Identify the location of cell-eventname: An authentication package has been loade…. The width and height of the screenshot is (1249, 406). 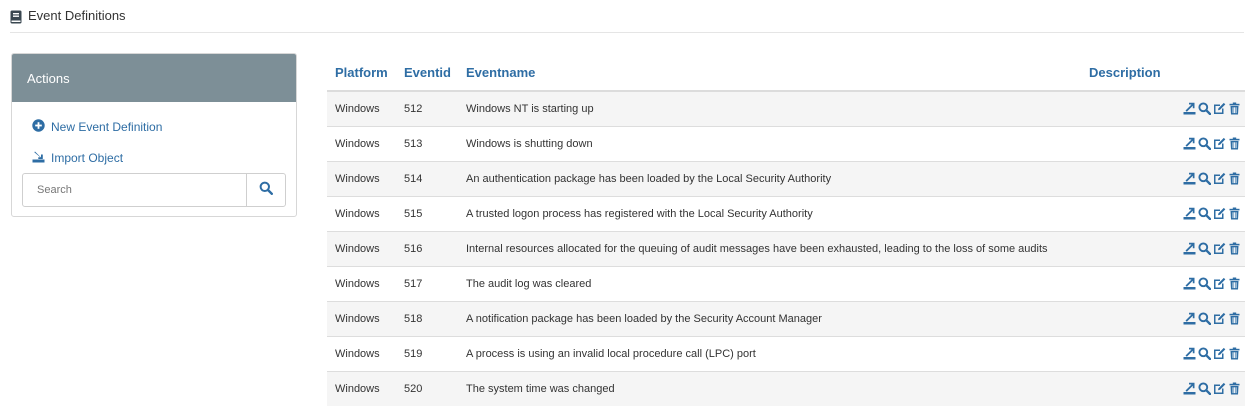
(769, 178).